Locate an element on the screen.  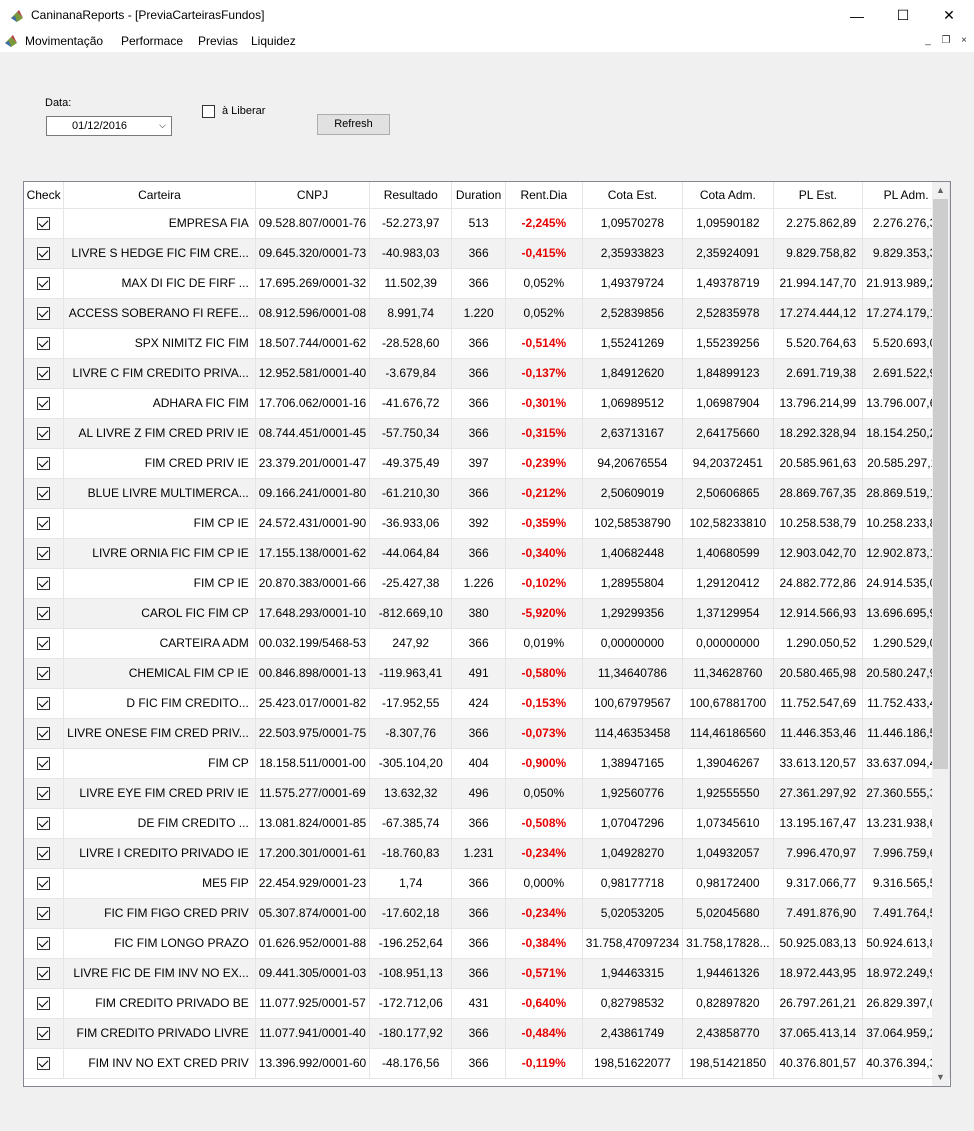
scroll-down-icon: ▼ is located at coordinates (940, 1077).